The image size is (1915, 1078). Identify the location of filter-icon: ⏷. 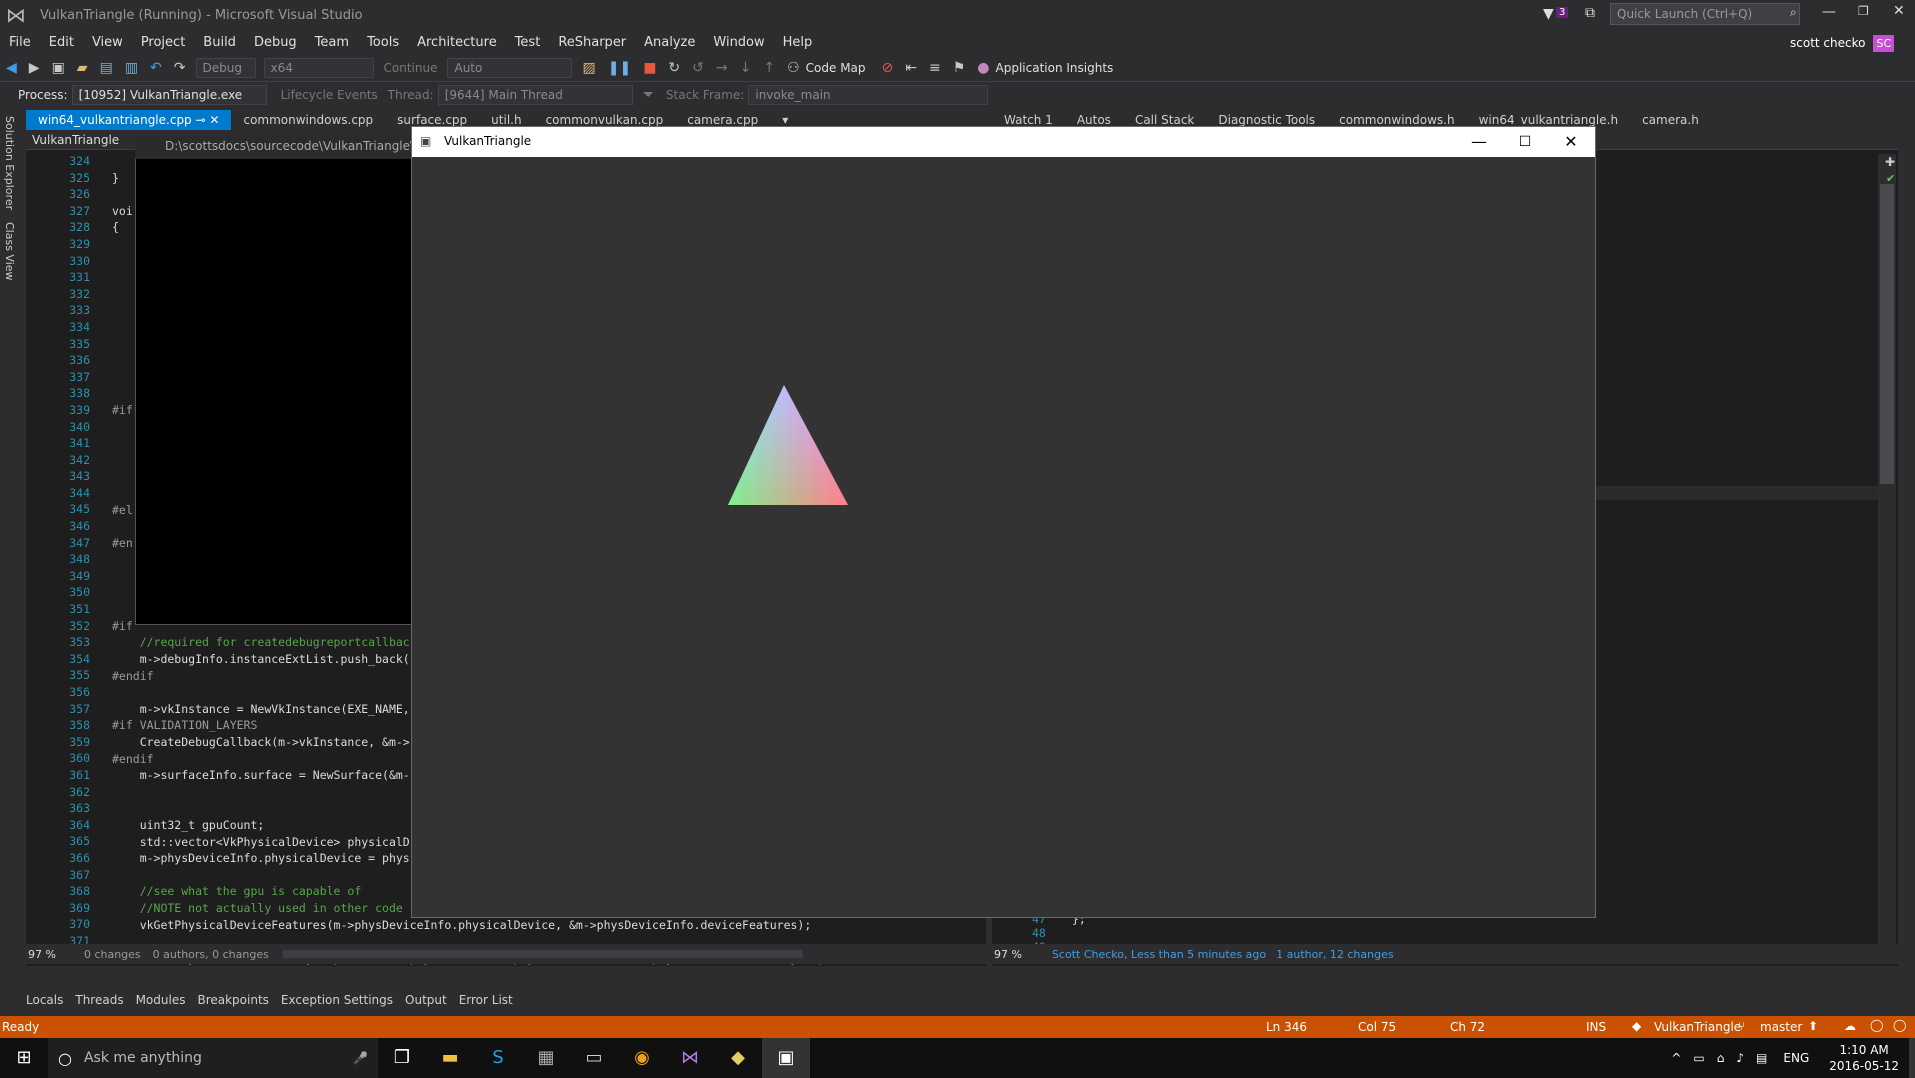
(648, 95).